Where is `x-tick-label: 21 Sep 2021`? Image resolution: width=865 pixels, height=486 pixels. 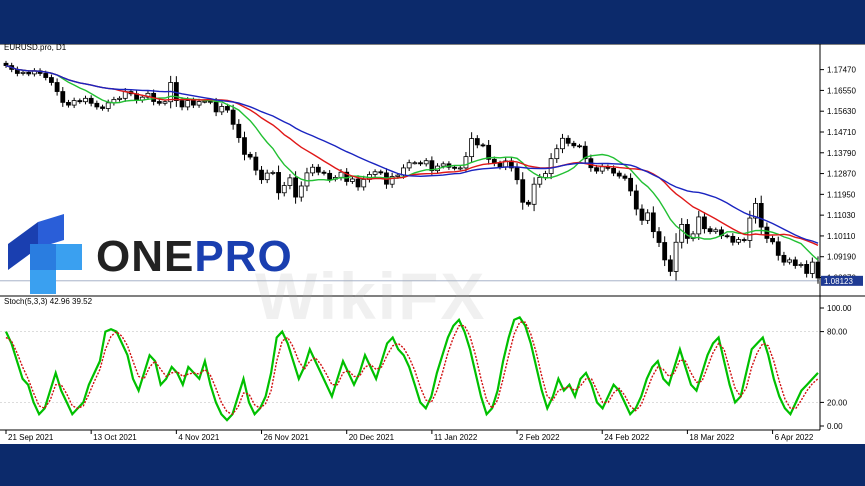 x-tick-label: 21 Sep 2021 is located at coordinates (31, 437).